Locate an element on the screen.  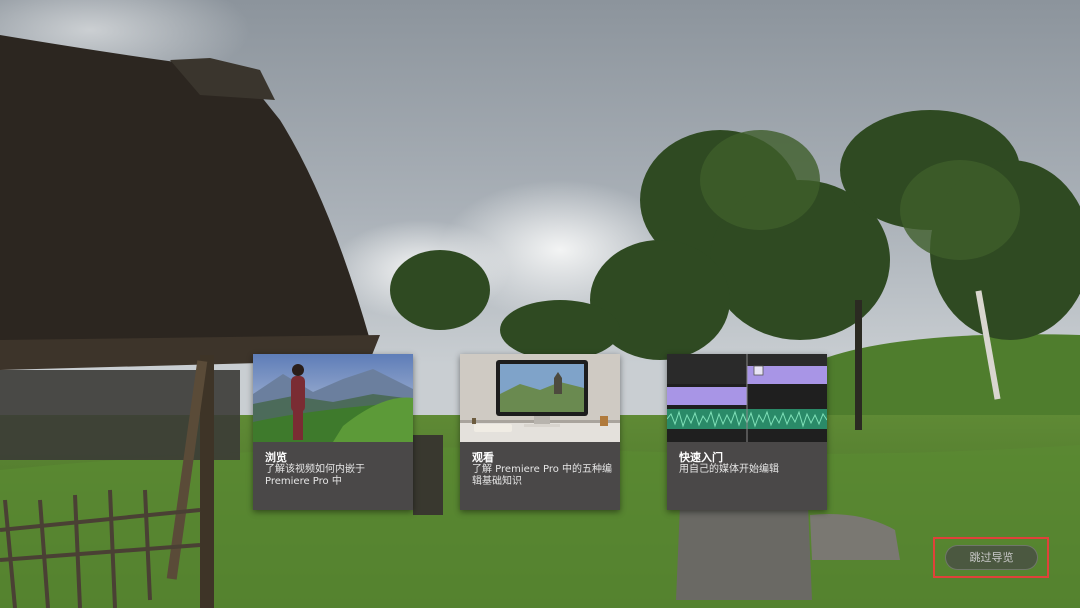
browse-thumbnail is located at coordinates (333, 398).